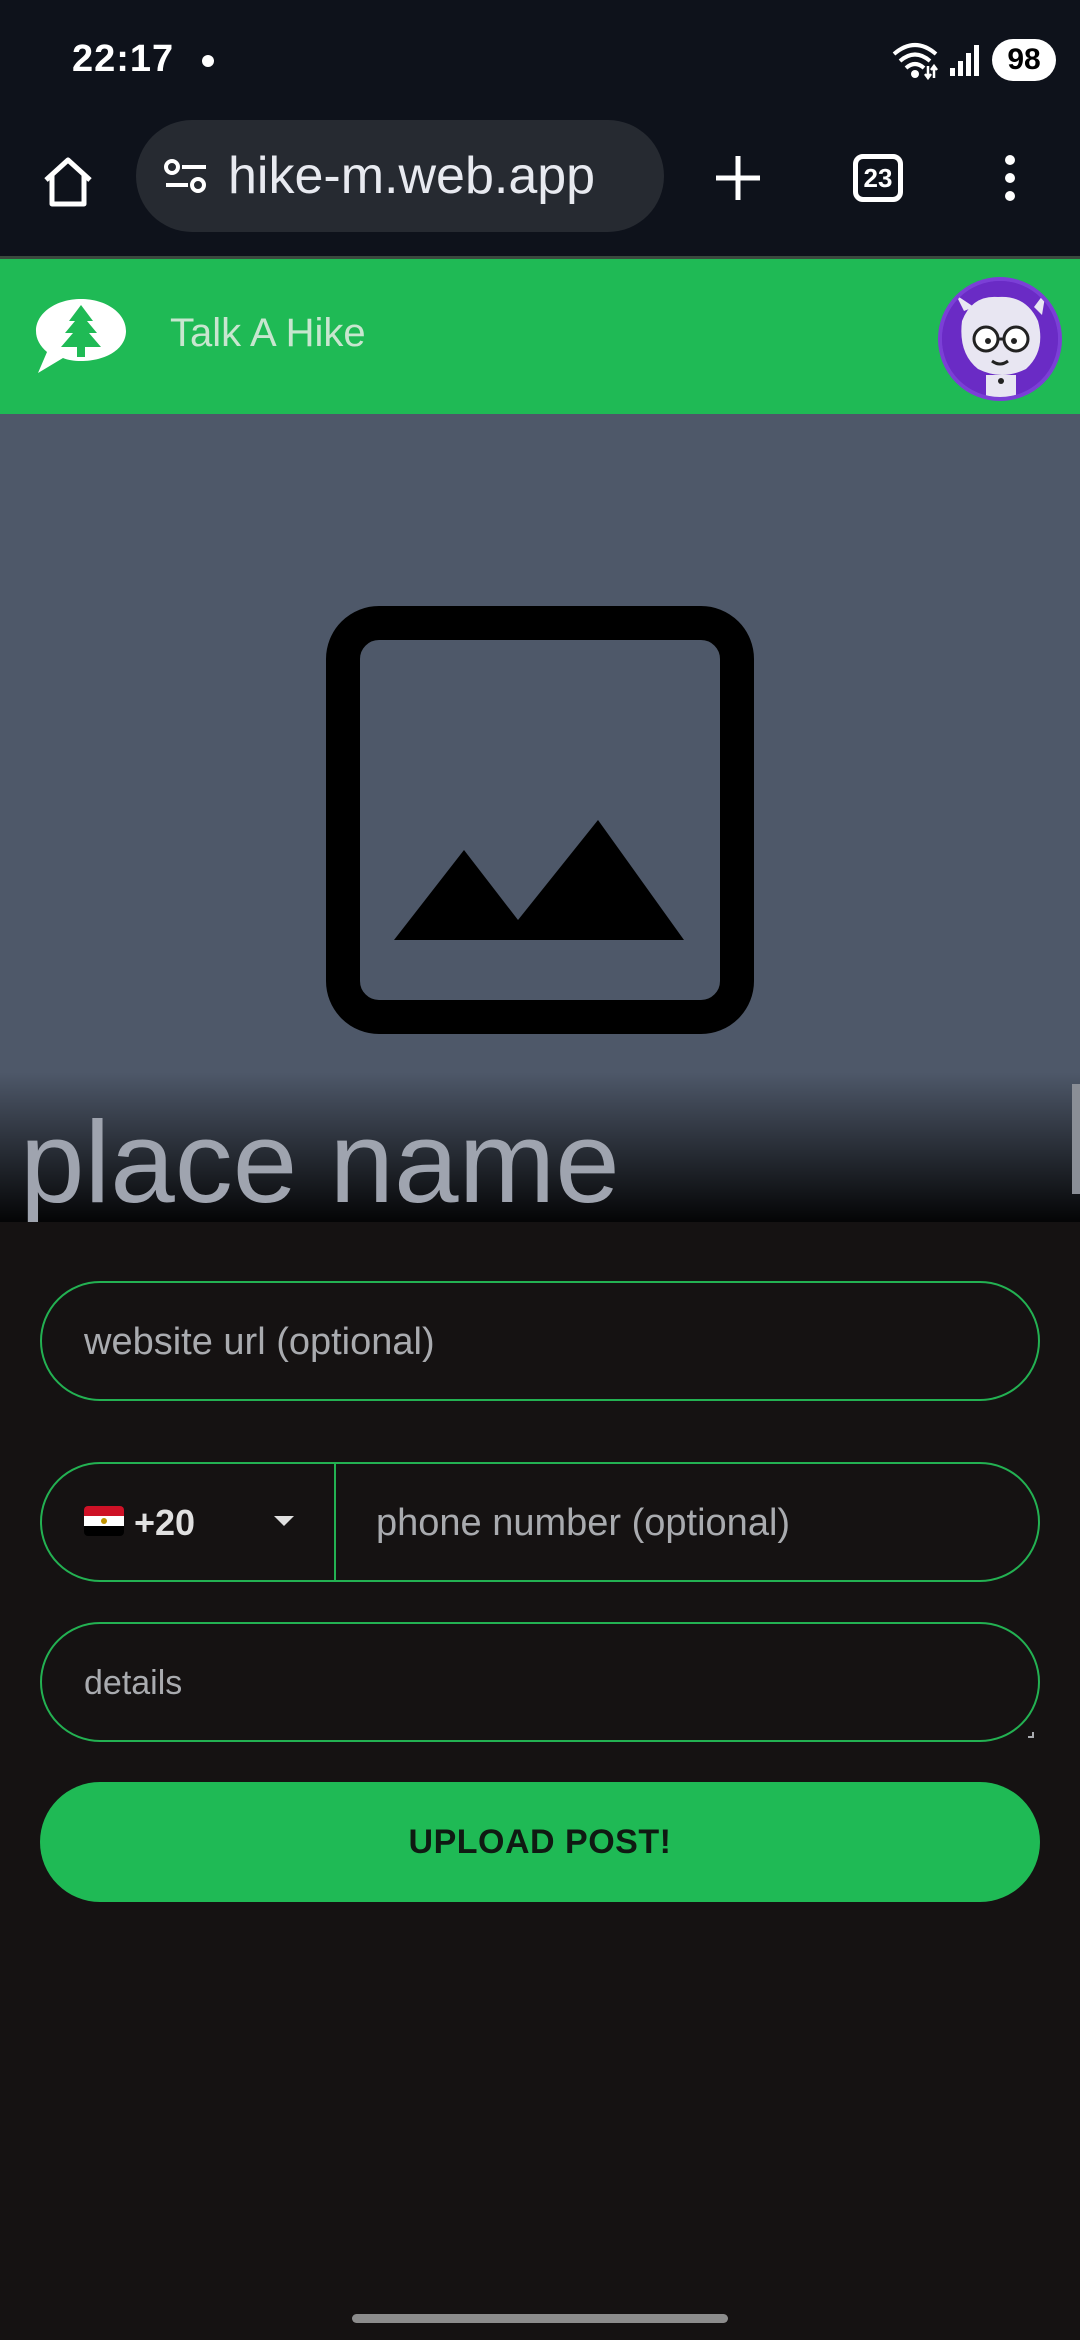  I want to click on status-bar: 22:17 98, so click(540, 60).